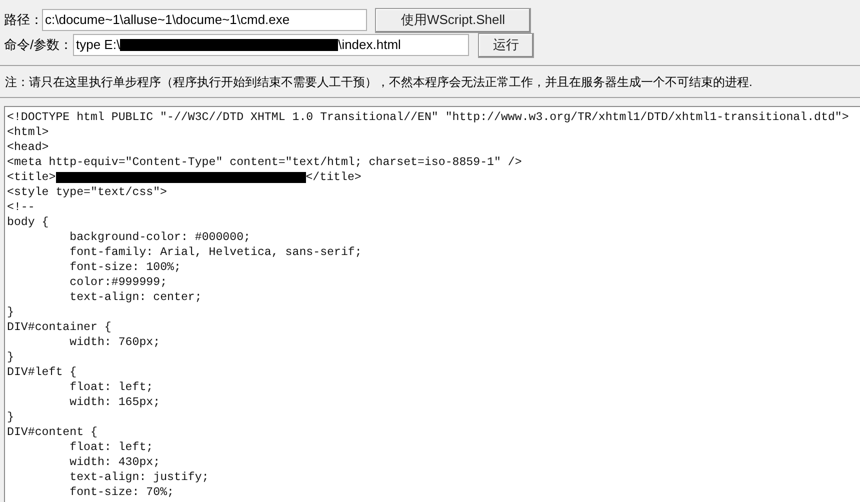  What do you see at coordinates (506, 45) in the screenshot?
I see `run-button: 运行` at bounding box center [506, 45].